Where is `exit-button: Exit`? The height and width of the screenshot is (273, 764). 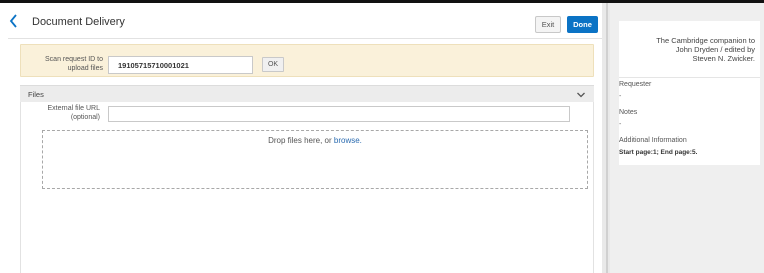 exit-button: Exit is located at coordinates (548, 24).